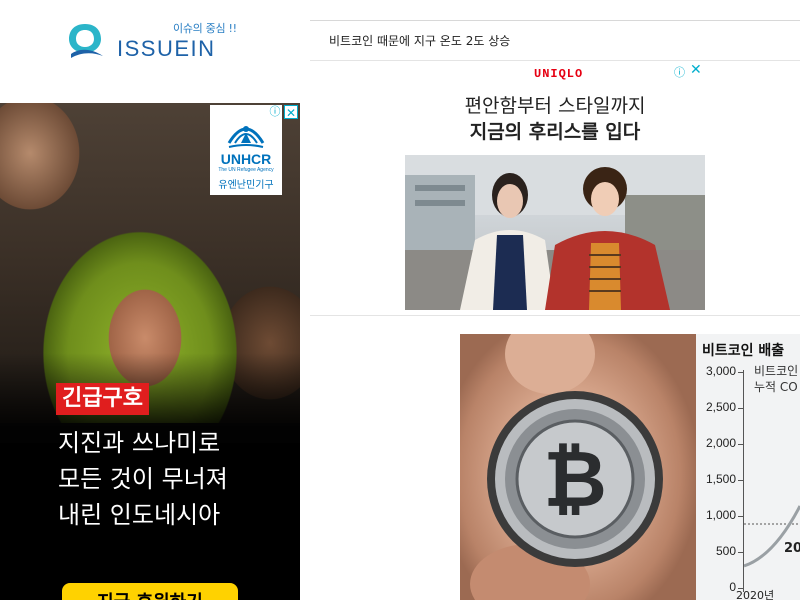 The width and height of the screenshot is (800, 600). I want to click on unhcr-emblem-icon, so click(246, 137).